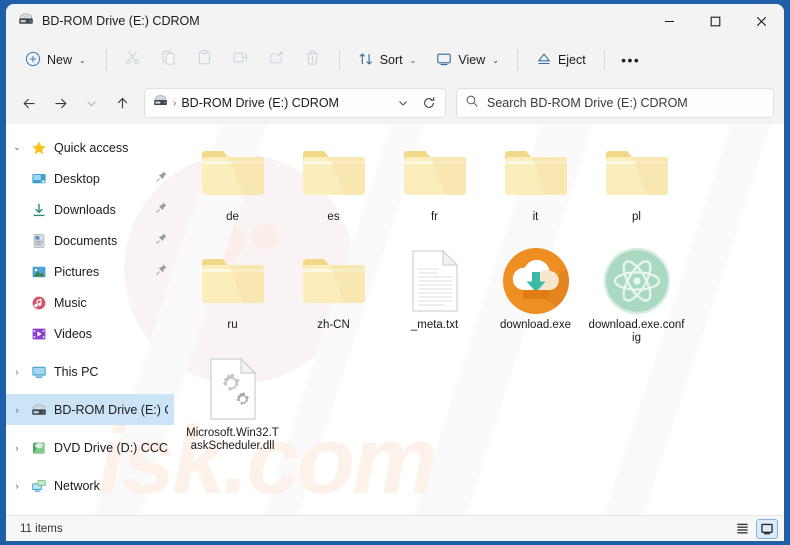  Describe the element at coordinates (742, 529) in the screenshot. I see `details-view-toggle` at that location.